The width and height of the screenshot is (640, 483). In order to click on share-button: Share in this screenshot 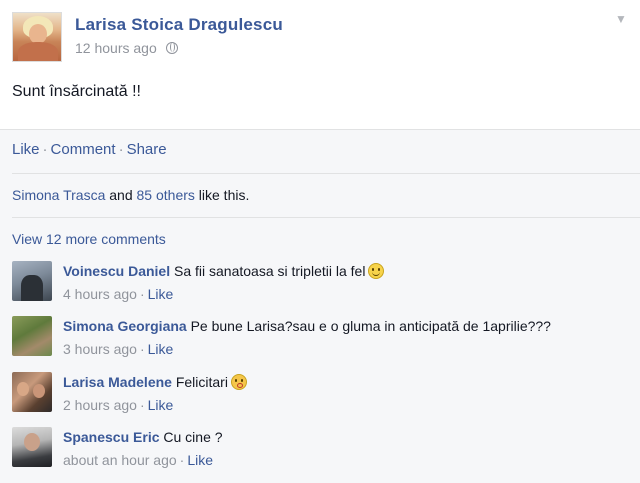, I will do `click(147, 149)`.